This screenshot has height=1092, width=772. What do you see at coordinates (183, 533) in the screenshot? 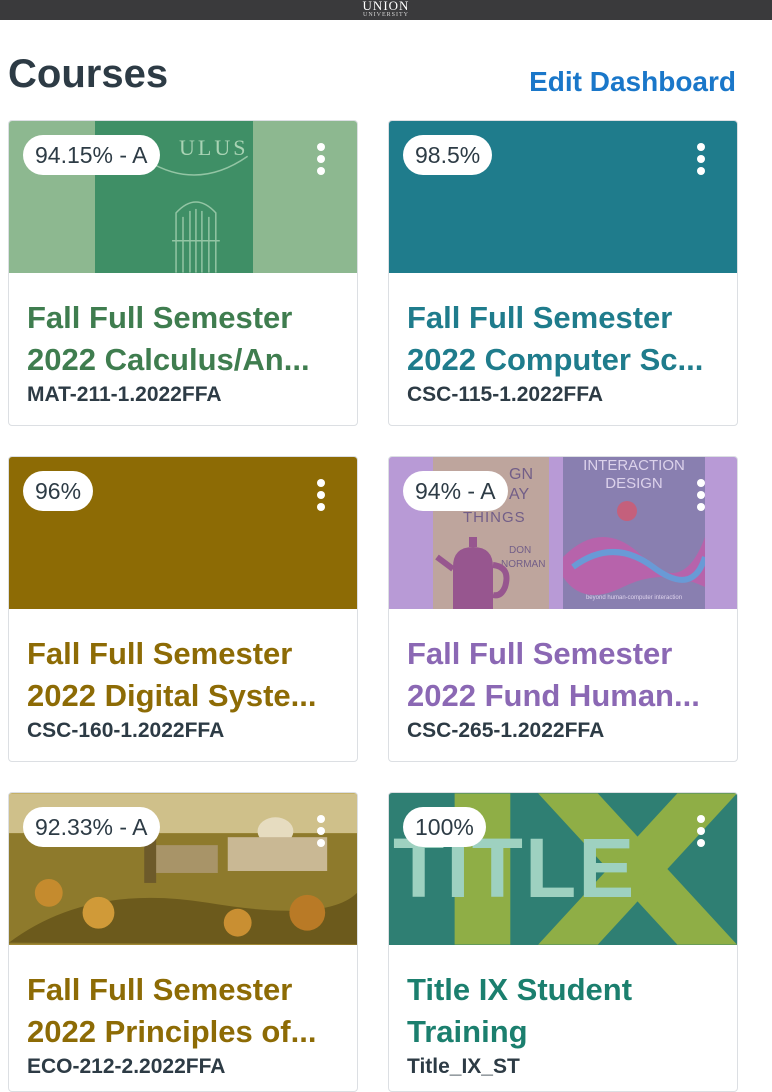
I see `course-color-digital-systems: 96%` at bounding box center [183, 533].